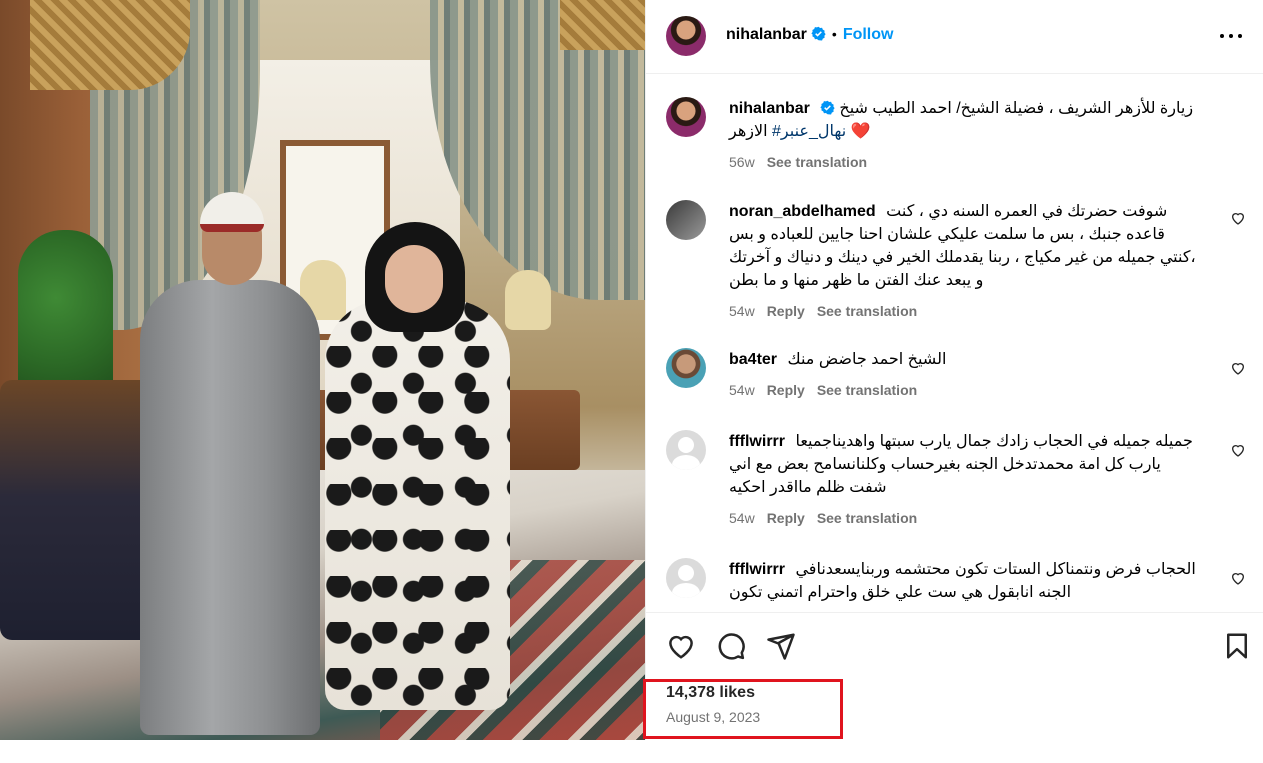  Describe the element at coordinates (417, 505) in the screenshot. I see `photo-woman` at that location.